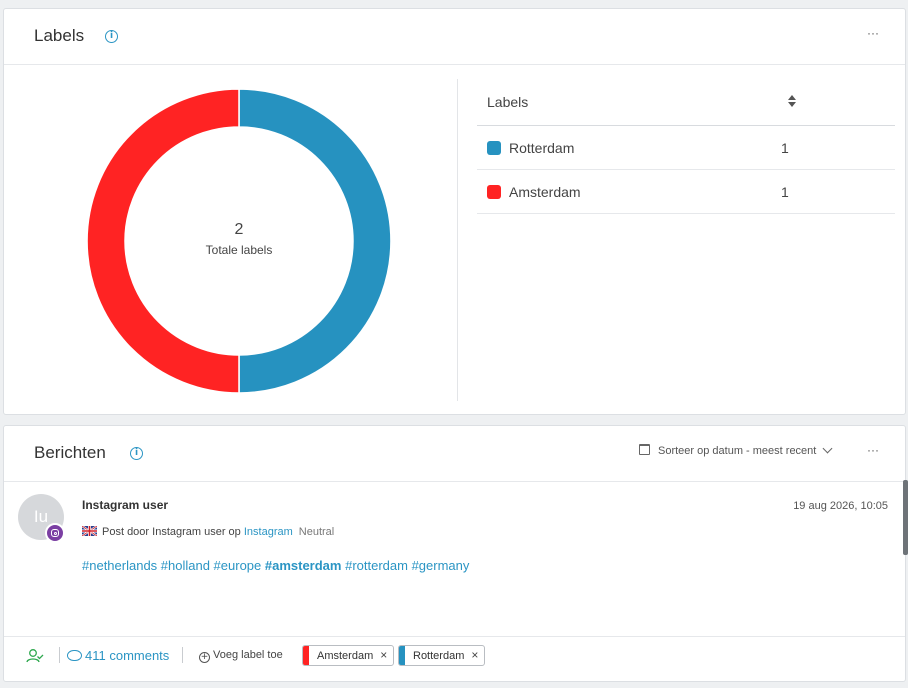 The image size is (908, 688). What do you see at coordinates (70, 452) in the screenshot?
I see `posts-card-title: Berichten` at bounding box center [70, 452].